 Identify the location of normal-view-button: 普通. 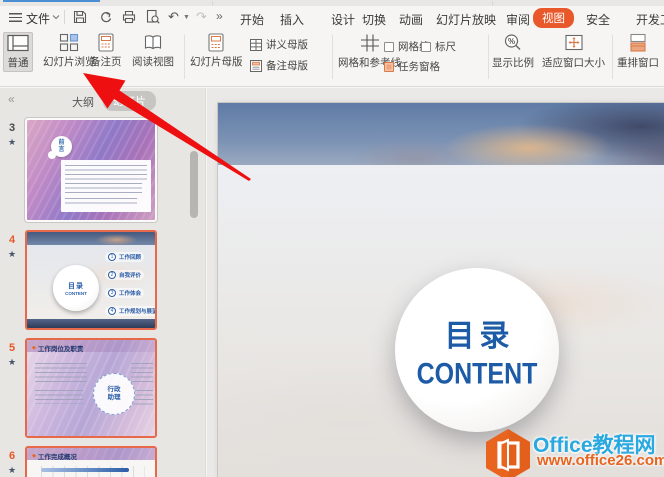
(18, 52).